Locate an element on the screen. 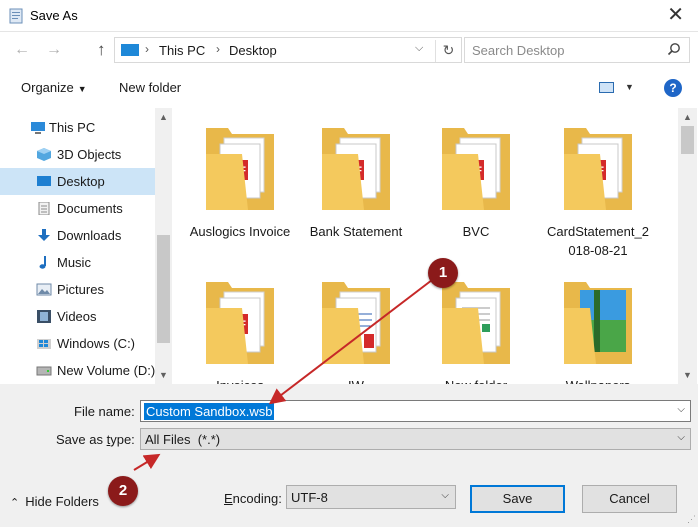 Image resolution: width=698 pixels, height=527 pixels. nav-item-3d-objects: 3D Objects is located at coordinates (77, 154).